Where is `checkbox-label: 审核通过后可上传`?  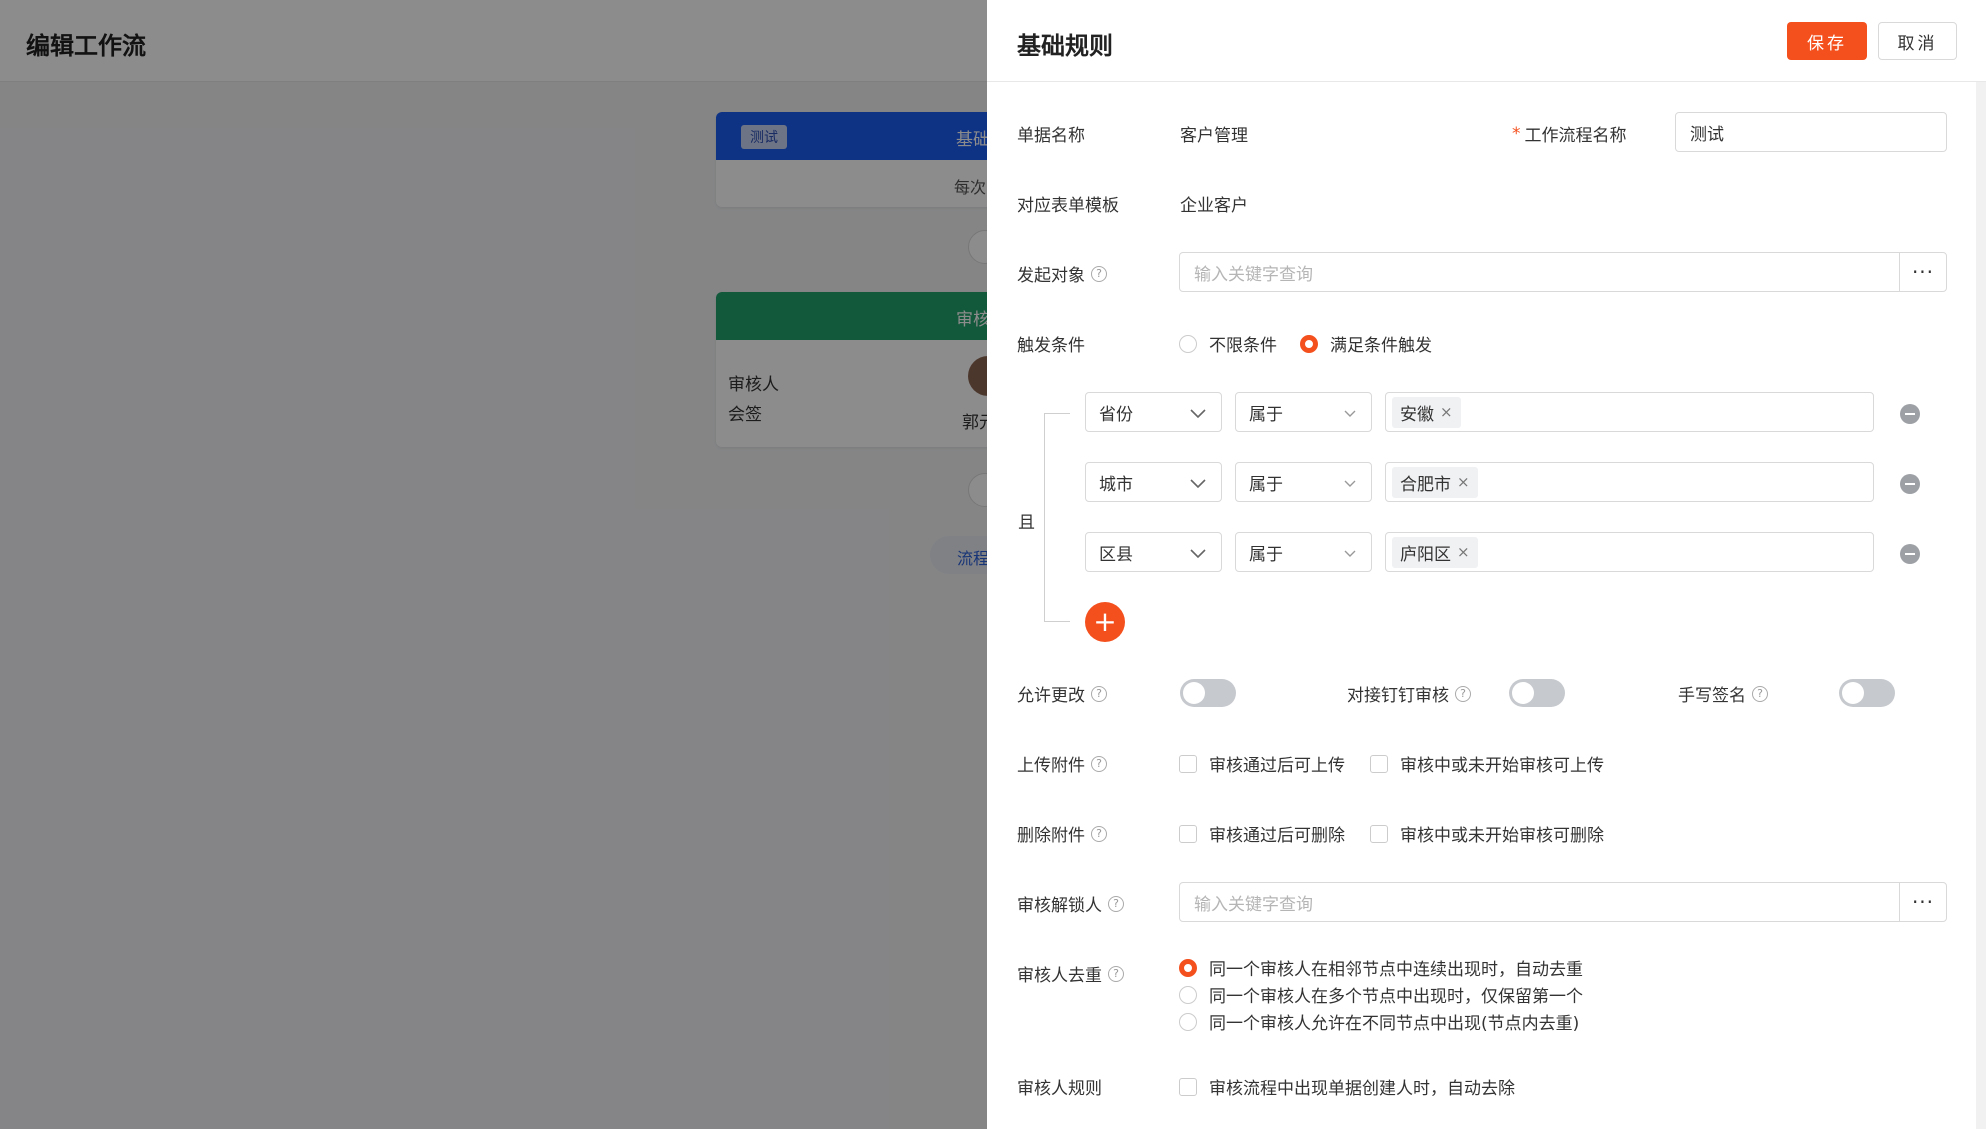 checkbox-label: 审核通过后可上传 is located at coordinates (1277, 766).